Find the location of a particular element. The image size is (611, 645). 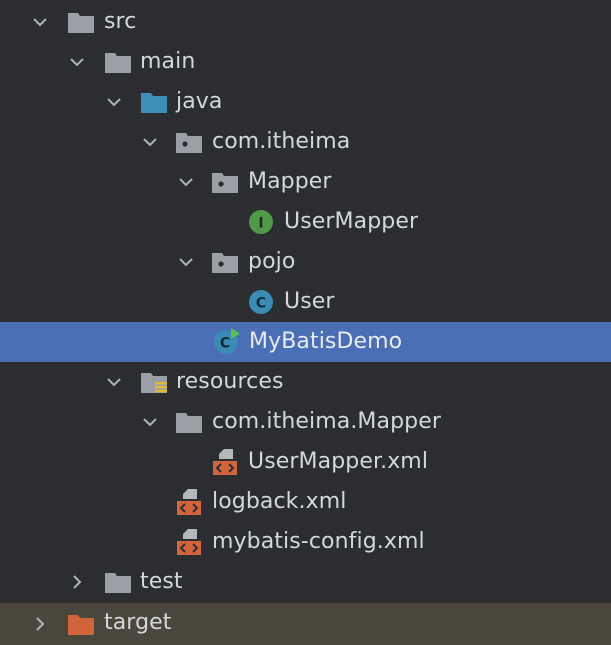

tree-item-resource-dir-mapper: com.itheima.Mapper is located at coordinates (305, 422).